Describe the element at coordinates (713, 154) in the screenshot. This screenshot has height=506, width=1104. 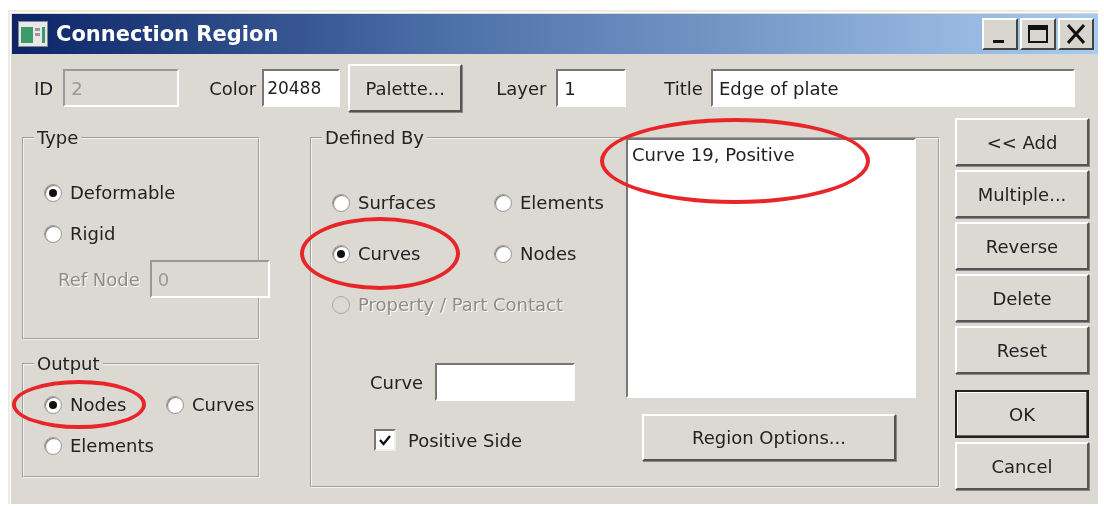
I see `list-item: Curve 19, Positive` at that location.